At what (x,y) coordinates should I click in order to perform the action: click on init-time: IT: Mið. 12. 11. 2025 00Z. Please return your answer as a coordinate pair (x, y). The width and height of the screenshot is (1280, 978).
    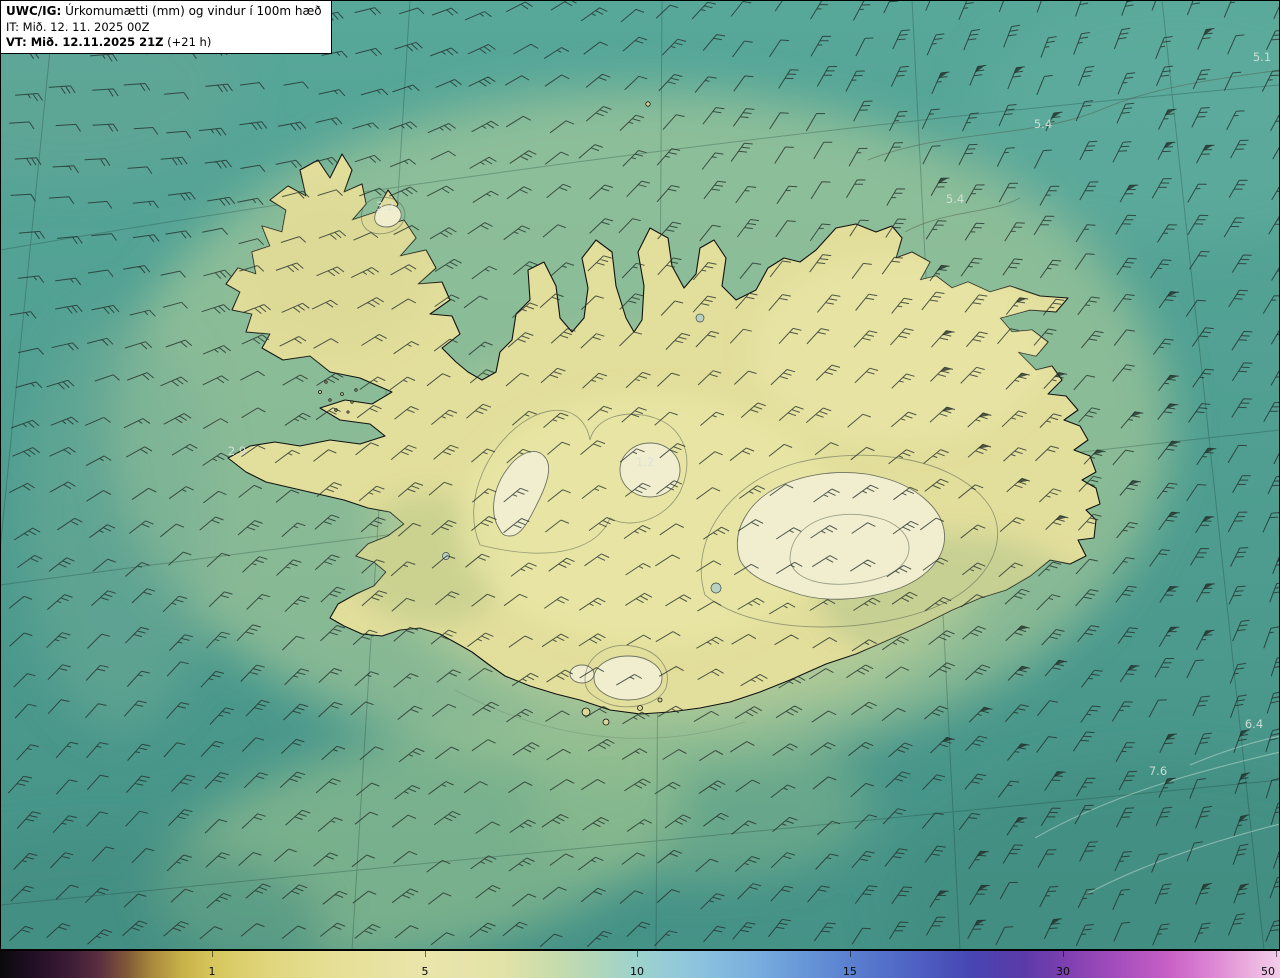
    Looking at the image, I should click on (78, 26).